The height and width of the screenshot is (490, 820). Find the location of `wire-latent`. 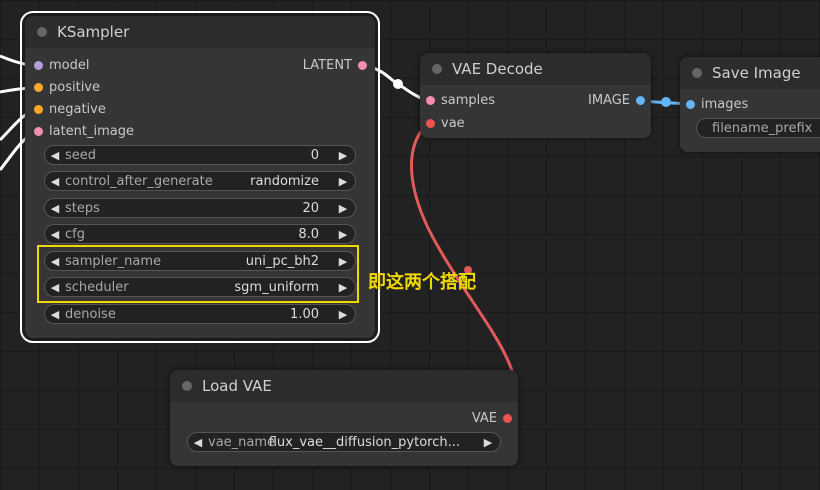

wire-latent is located at coordinates (397, 83).